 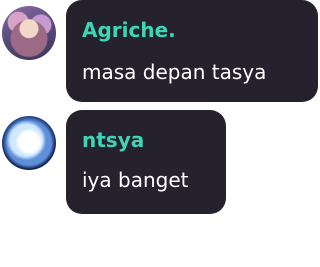 What do you see at coordinates (113, 140) in the screenshot?
I see `message-username: ntsya` at bounding box center [113, 140].